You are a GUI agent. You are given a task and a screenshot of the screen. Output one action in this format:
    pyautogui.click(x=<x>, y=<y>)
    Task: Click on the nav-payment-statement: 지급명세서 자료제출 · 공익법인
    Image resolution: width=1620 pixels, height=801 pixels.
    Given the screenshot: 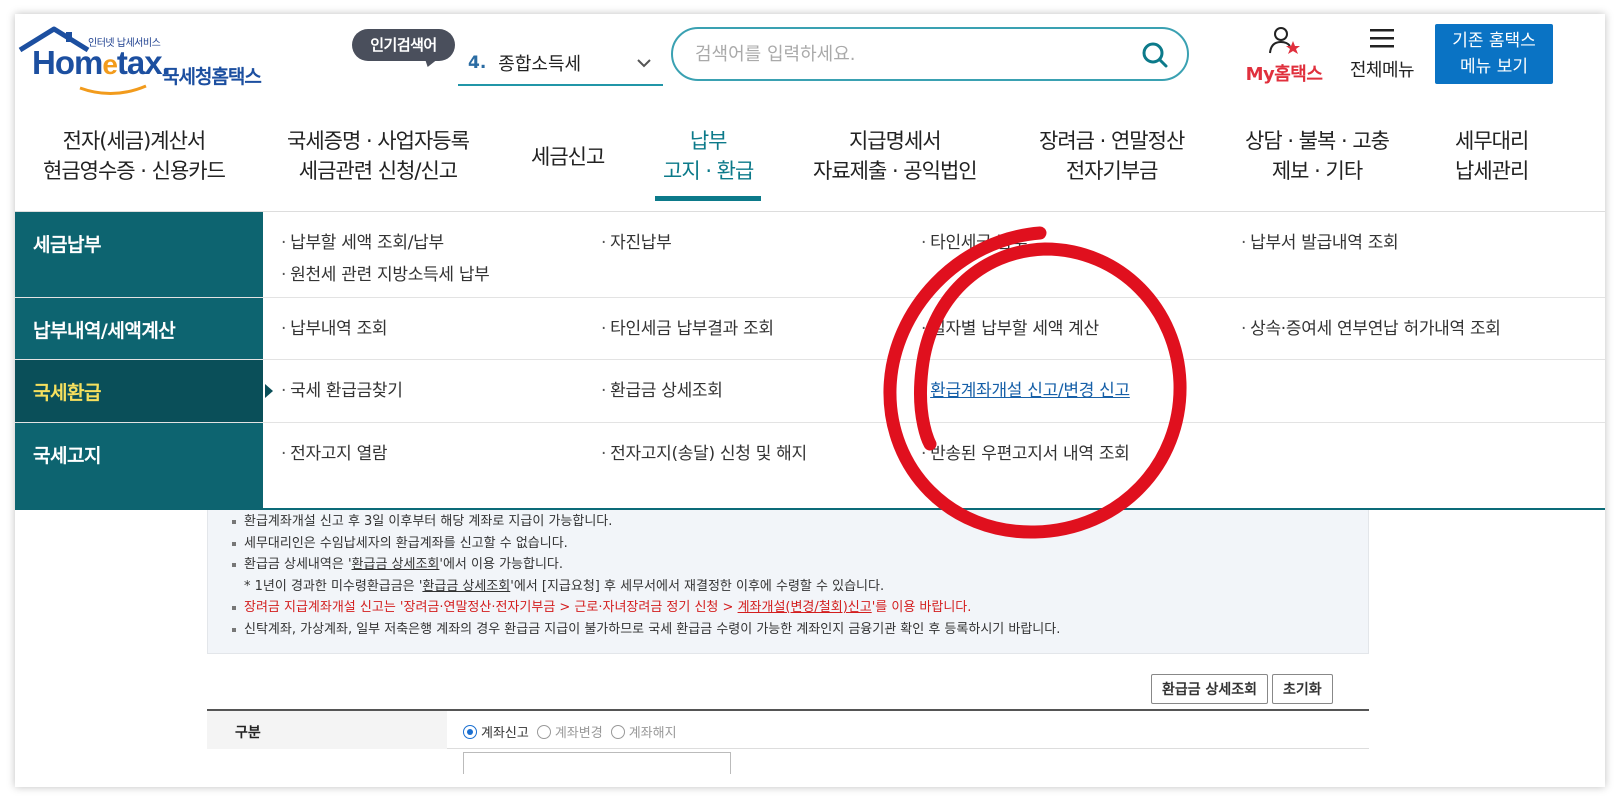 What is the action you would take?
    pyautogui.click(x=895, y=156)
    